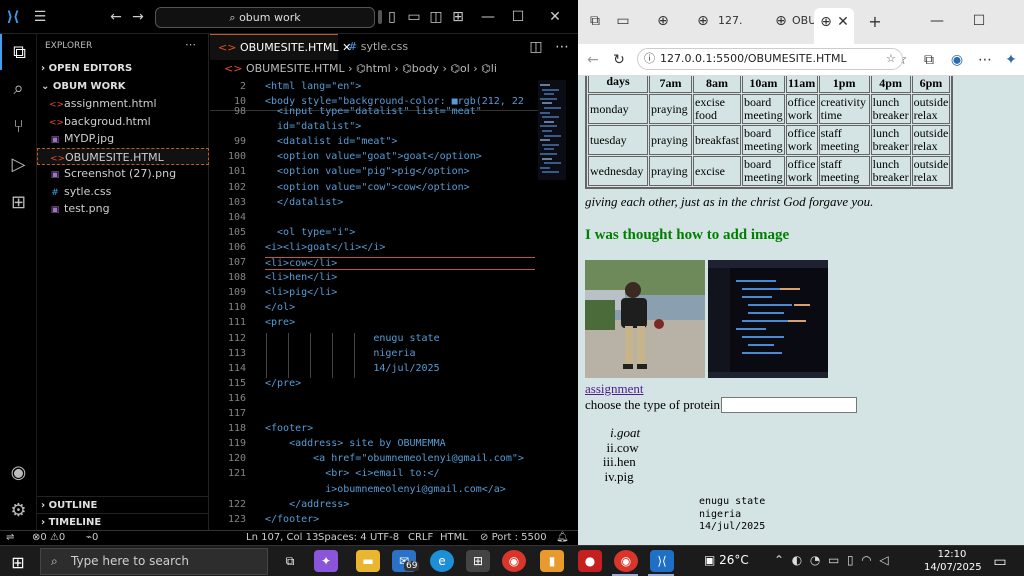 The image size is (1024, 576). I want to click on copilot-icon: ✦, so click(1011, 60).